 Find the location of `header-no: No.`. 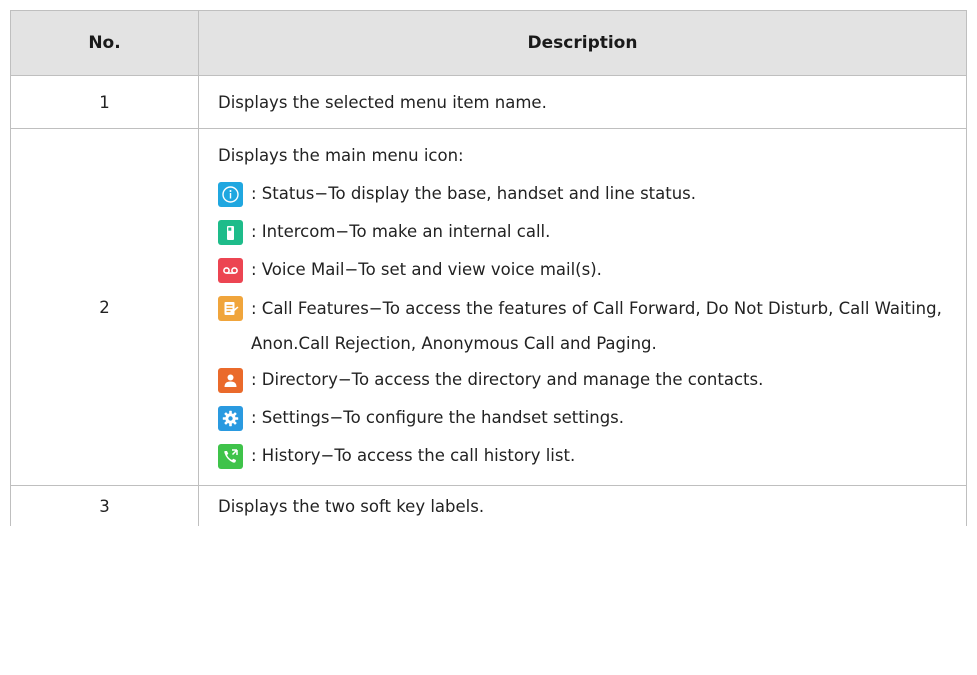

header-no: No. is located at coordinates (104, 43).